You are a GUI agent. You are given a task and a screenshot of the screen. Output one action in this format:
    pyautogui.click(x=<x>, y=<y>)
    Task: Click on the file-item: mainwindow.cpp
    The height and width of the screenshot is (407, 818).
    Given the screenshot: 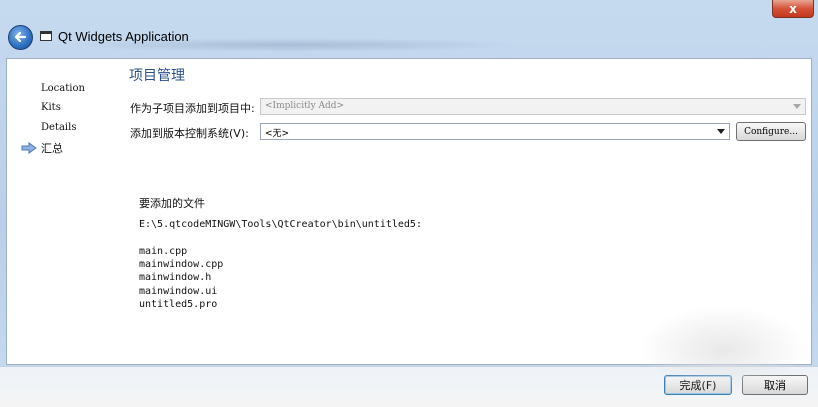 What is the action you would take?
    pyautogui.click(x=181, y=265)
    